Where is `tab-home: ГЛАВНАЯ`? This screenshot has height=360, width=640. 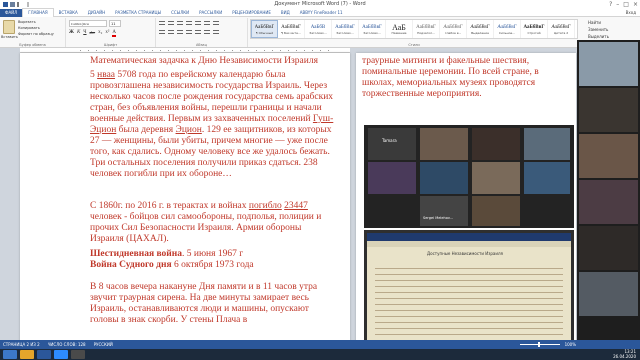
tab-home: ГЛАВНАЯ is located at coordinates (38, 12).